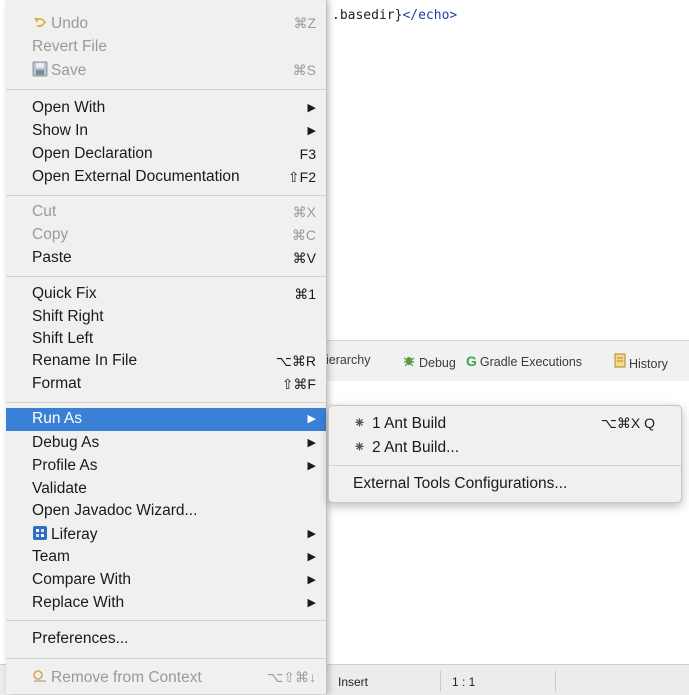 This screenshot has height=695, width=689. I want to click on menu-item-profile-as: Profile As ▶, so click(166, 466).